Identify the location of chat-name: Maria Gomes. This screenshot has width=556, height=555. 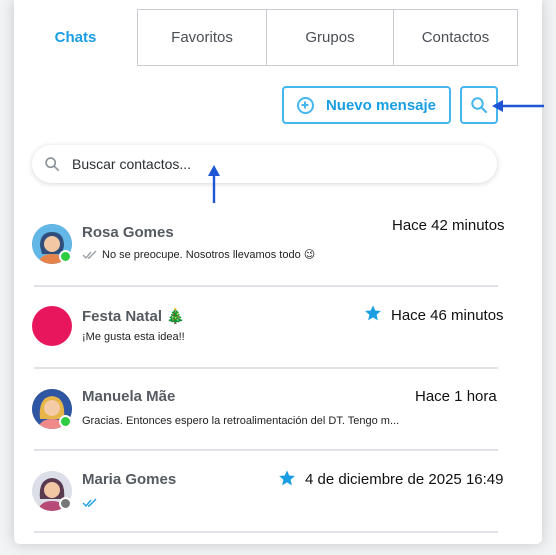
(129, 479).